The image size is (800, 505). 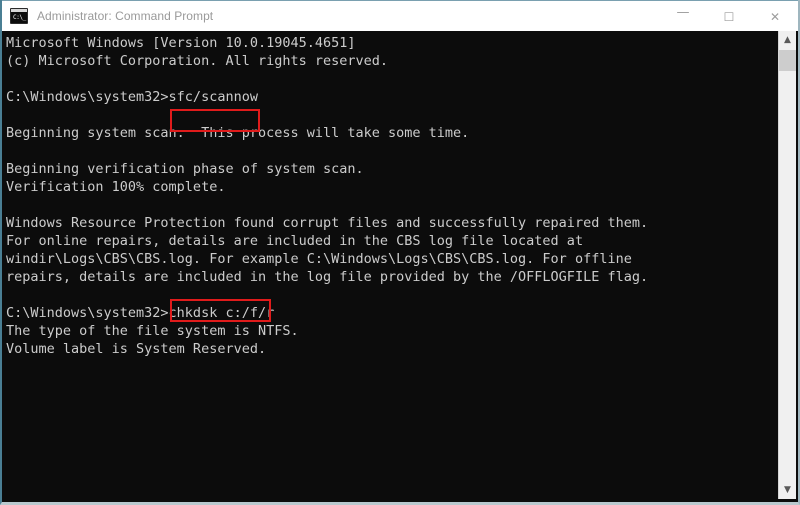 I want to click on minimize-icon: —, so click(x=683, y=12).